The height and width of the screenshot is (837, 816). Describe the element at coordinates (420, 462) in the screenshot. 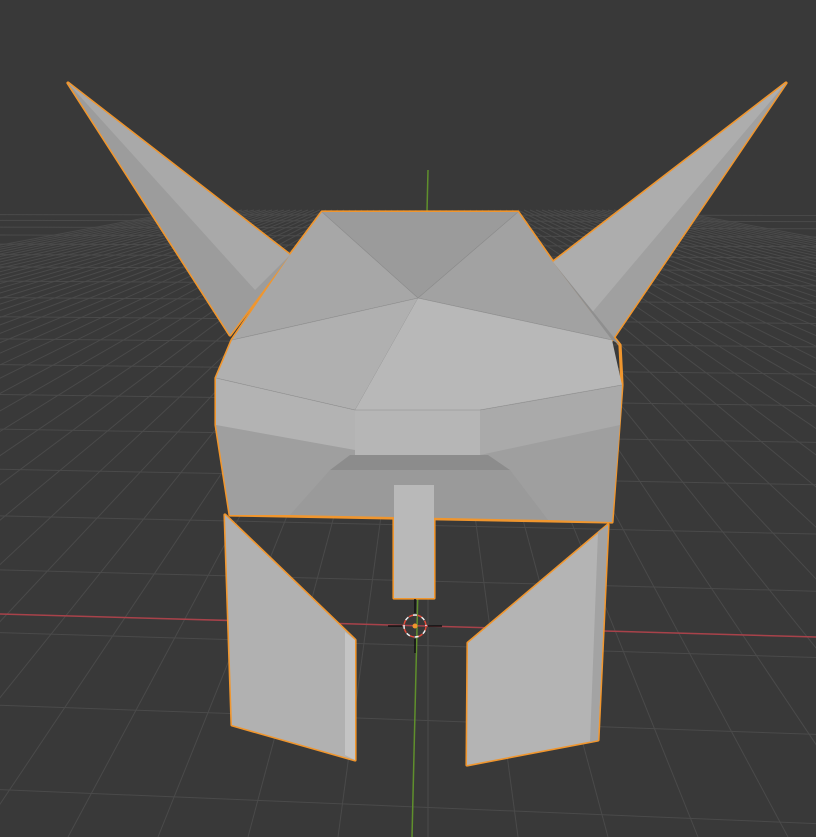

I see `helmet-brow-under` at that location.